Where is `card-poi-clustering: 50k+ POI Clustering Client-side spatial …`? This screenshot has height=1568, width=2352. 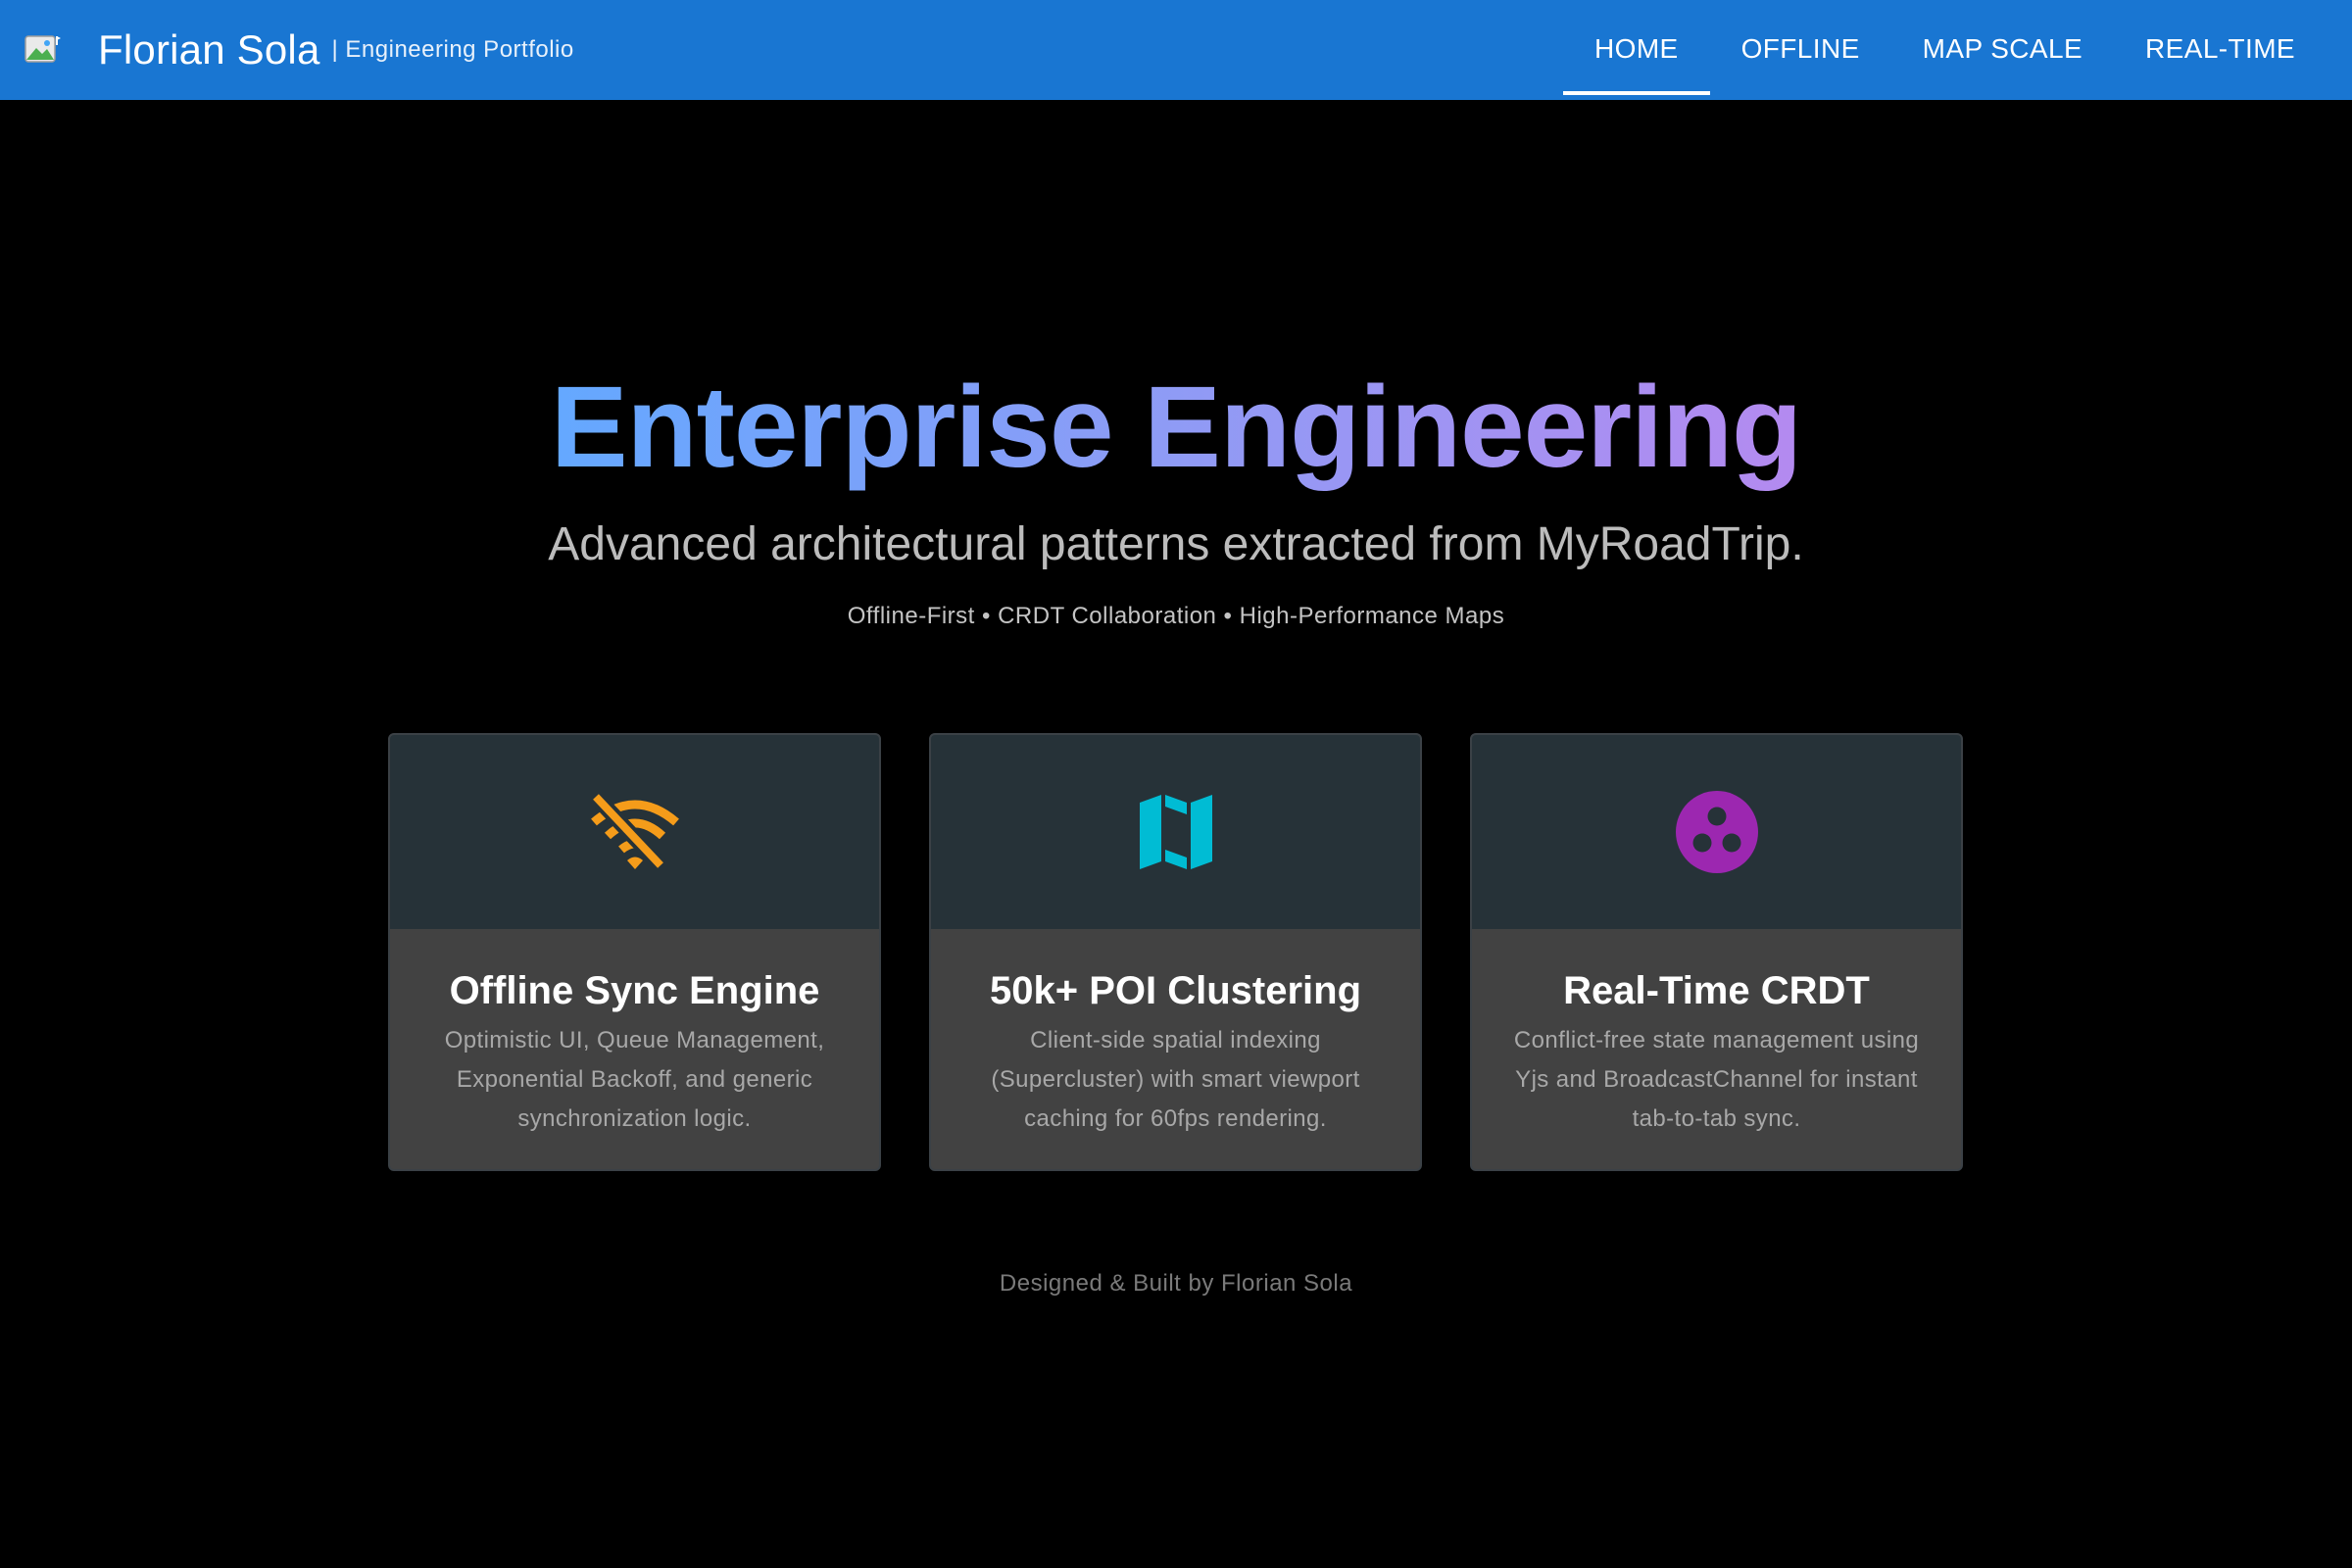
card-poi-clustering: 50k+ POI Clustering Client-side spatial … is located at coordinates (1175, 952).